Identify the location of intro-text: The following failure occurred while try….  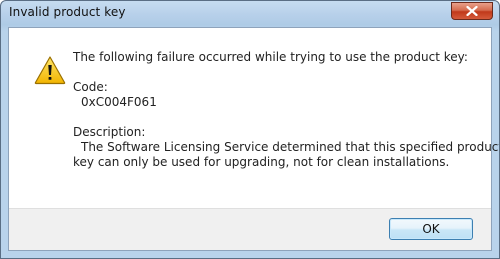
(270, 57).